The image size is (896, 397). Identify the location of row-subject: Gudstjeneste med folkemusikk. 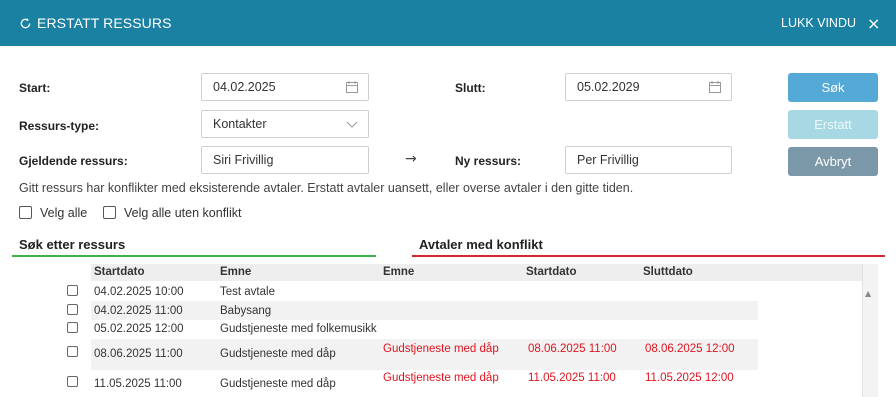
(298, 329).